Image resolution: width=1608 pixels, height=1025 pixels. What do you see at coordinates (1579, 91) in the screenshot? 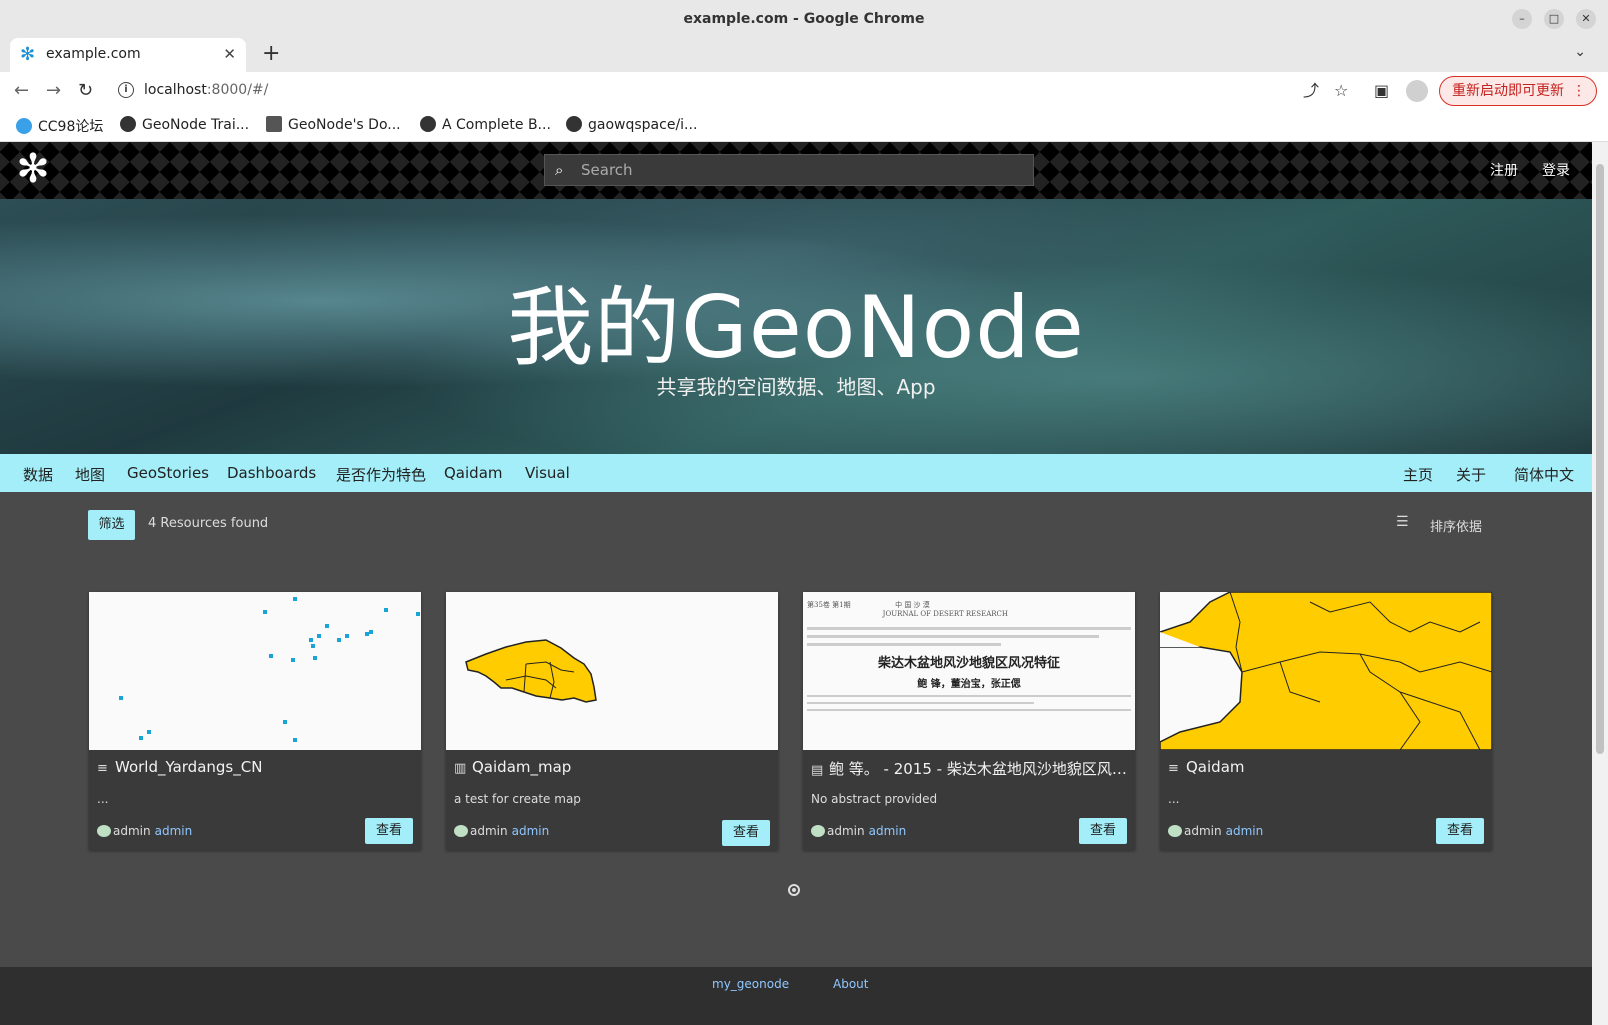
I see `more-menu-icon: ⋮` at bounding box center [1579, 91].